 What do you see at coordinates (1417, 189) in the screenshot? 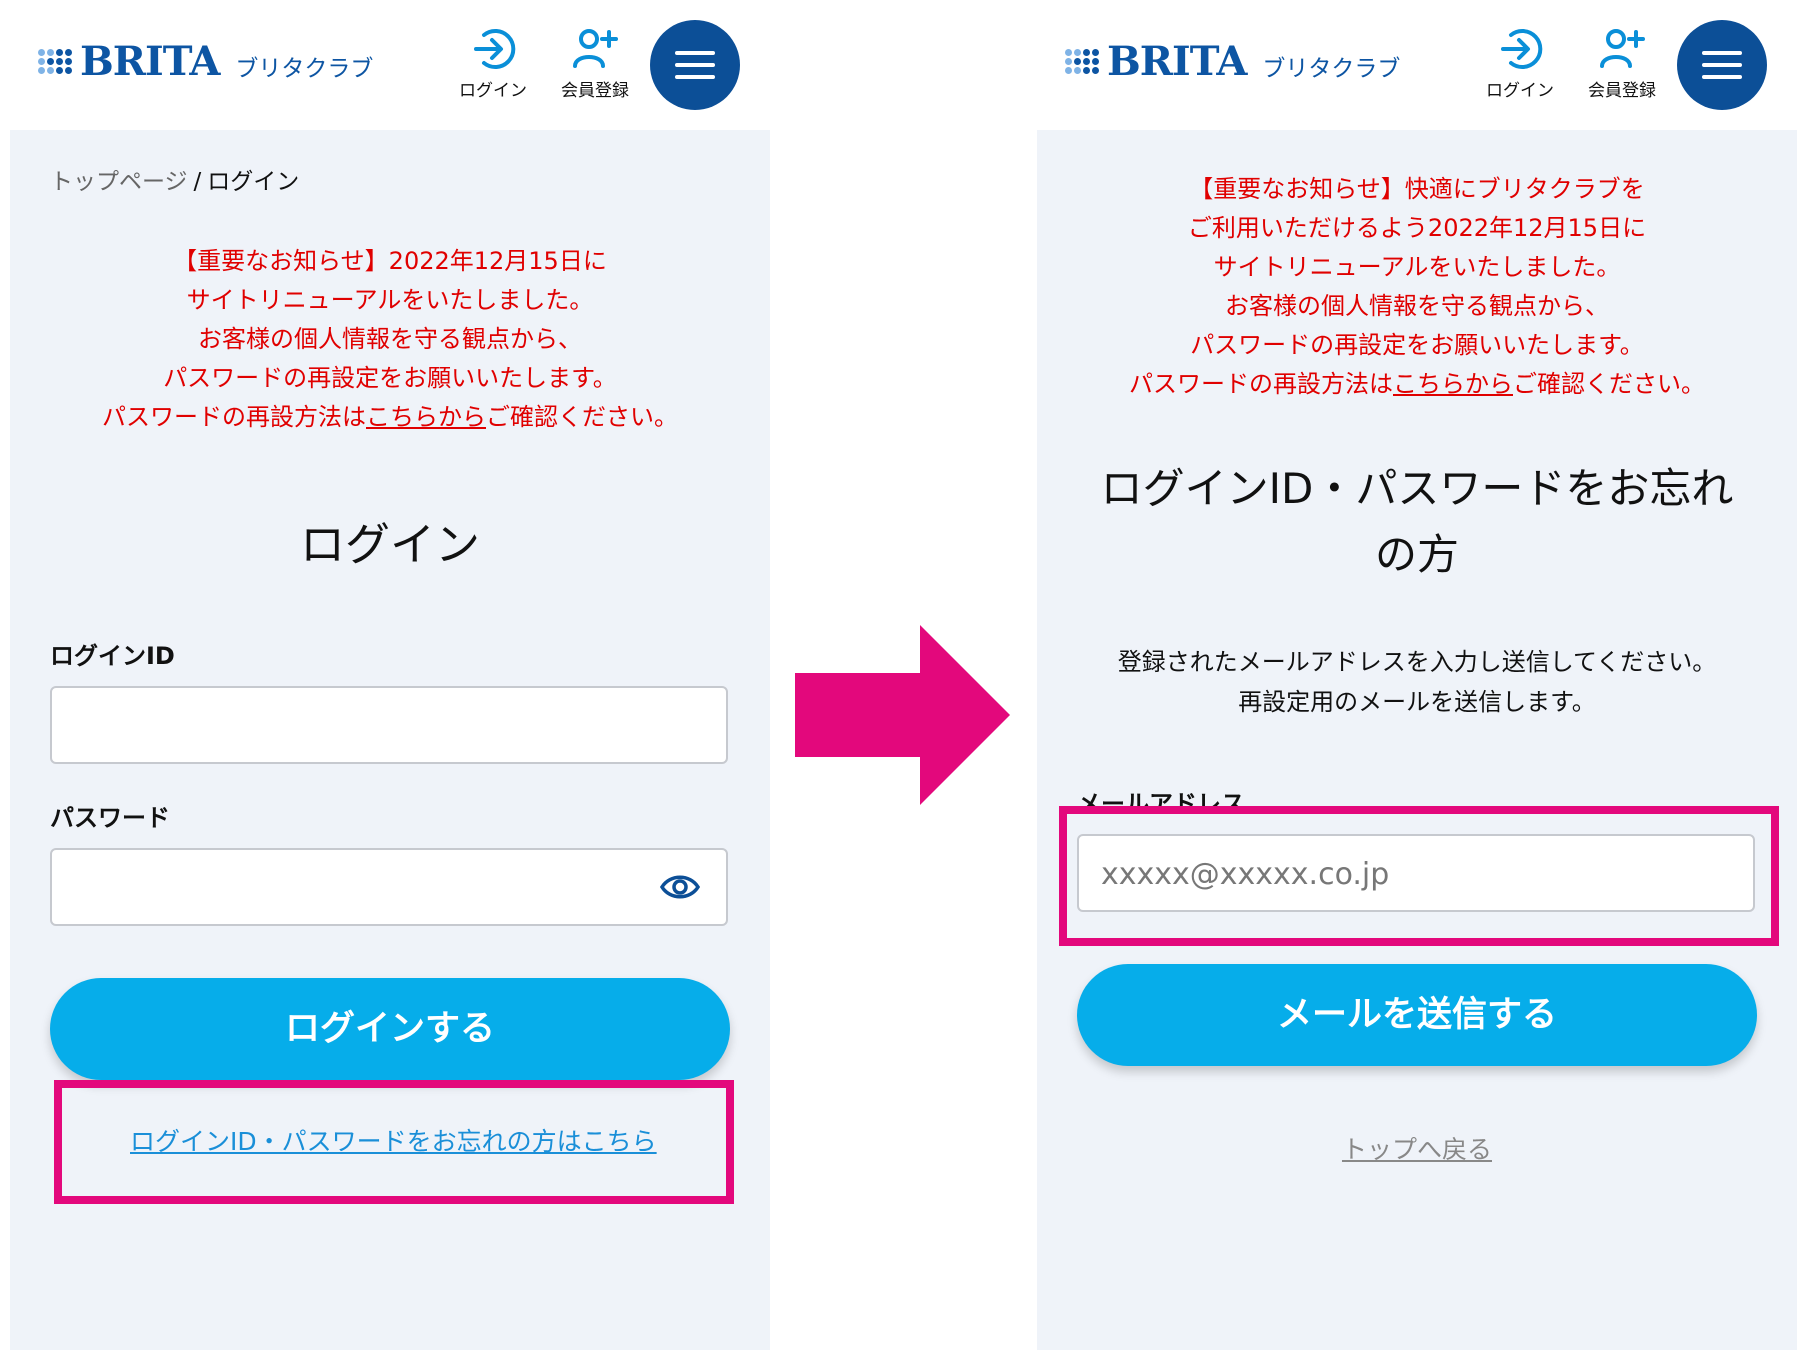
I see `notice-line: 【重要なお知らせ】快適にブリタクラブを` at bounding box center [1417, 189].